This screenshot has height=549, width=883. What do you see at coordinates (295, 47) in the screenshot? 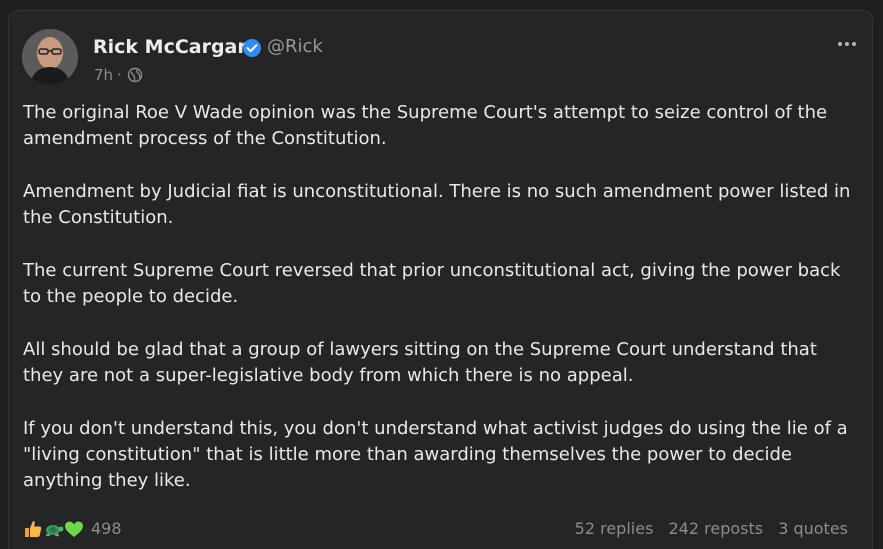
I see `author-handle: @Rick` at bounding box center [295, 47].